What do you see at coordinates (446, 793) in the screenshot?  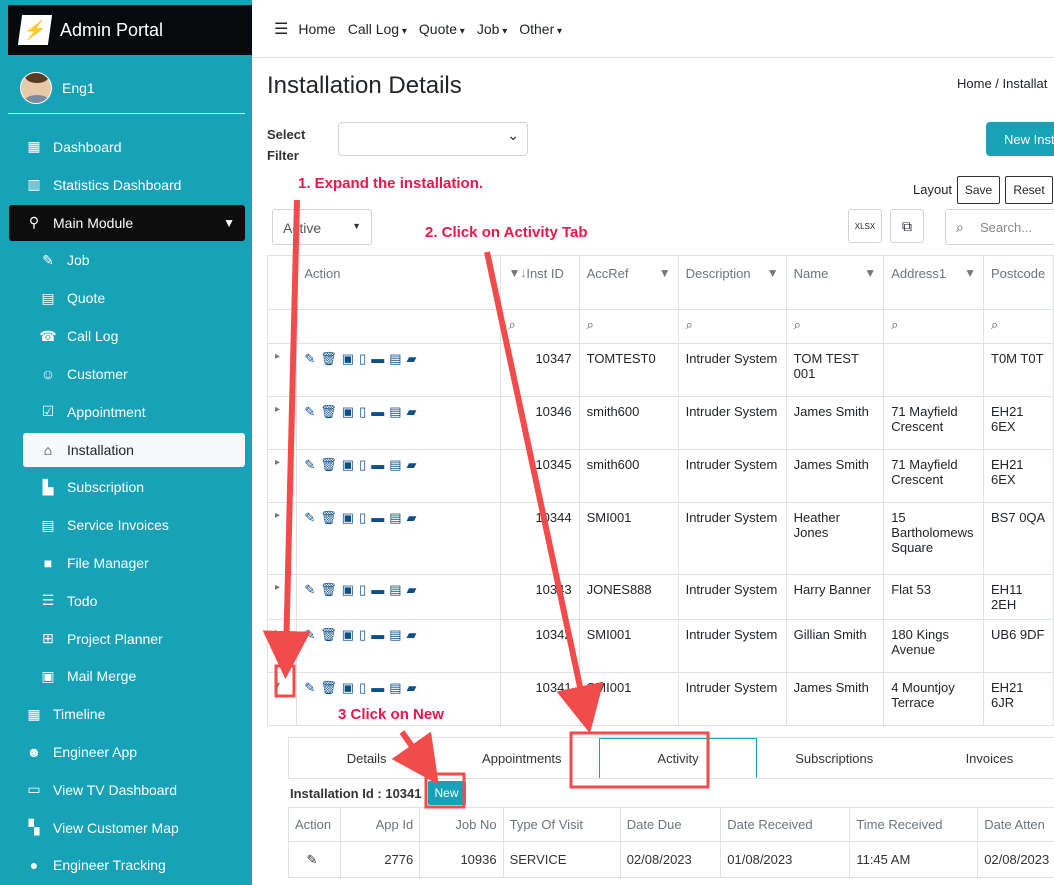 I see `new-activity-button: New` at bounding box center [446, 793].